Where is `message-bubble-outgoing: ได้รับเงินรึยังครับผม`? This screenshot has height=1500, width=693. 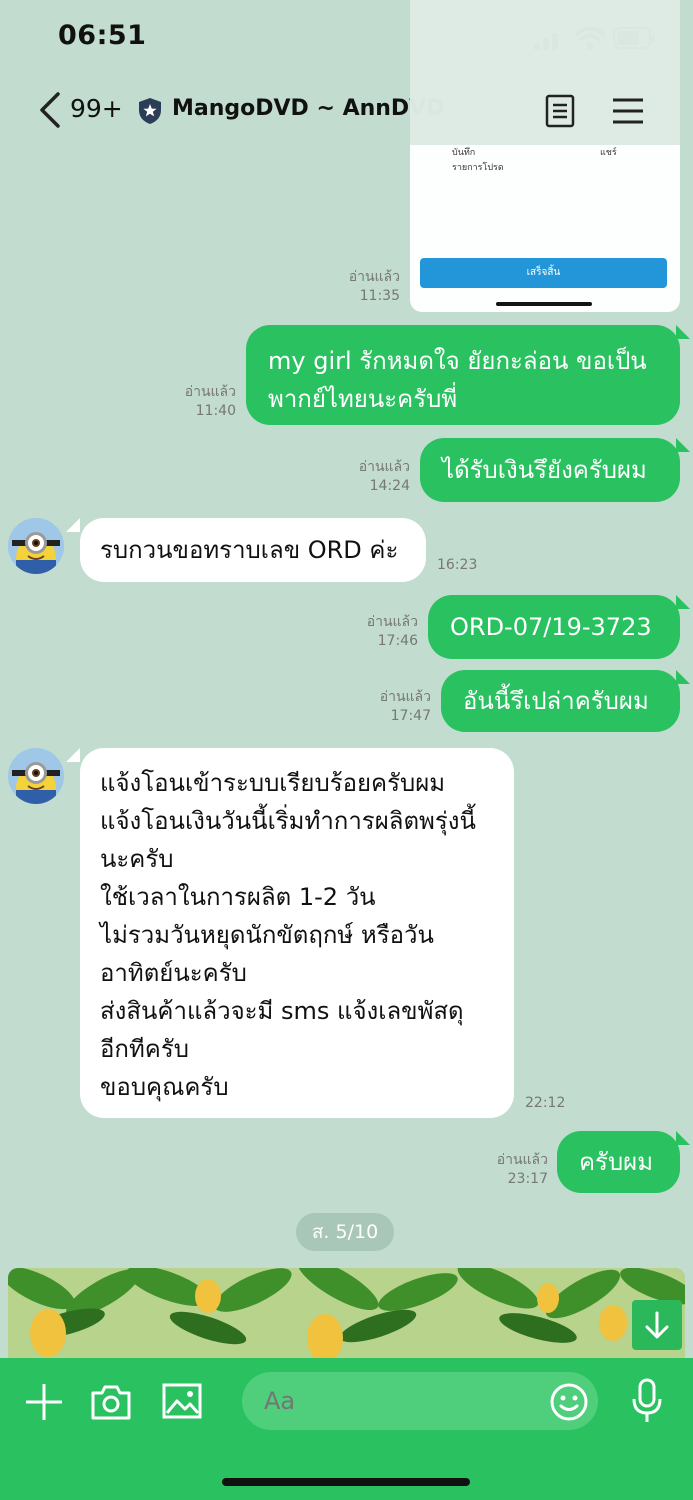 message-bubble-outgoing: ได้รับเงินรึยังครับผม is located at coordinates (550, 470).